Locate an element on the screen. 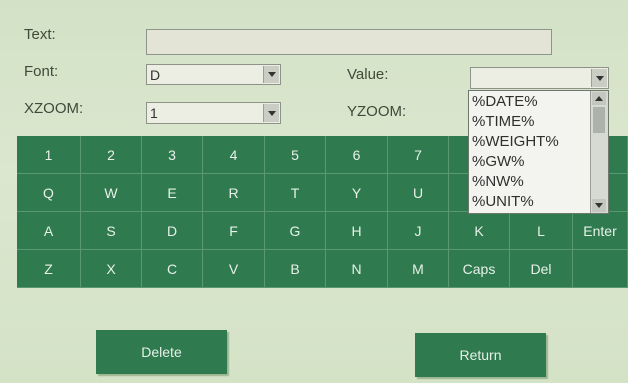 The height and width of the screenshot is (383, 628). list-item: %DATE% is located at coordinates (505, 101).